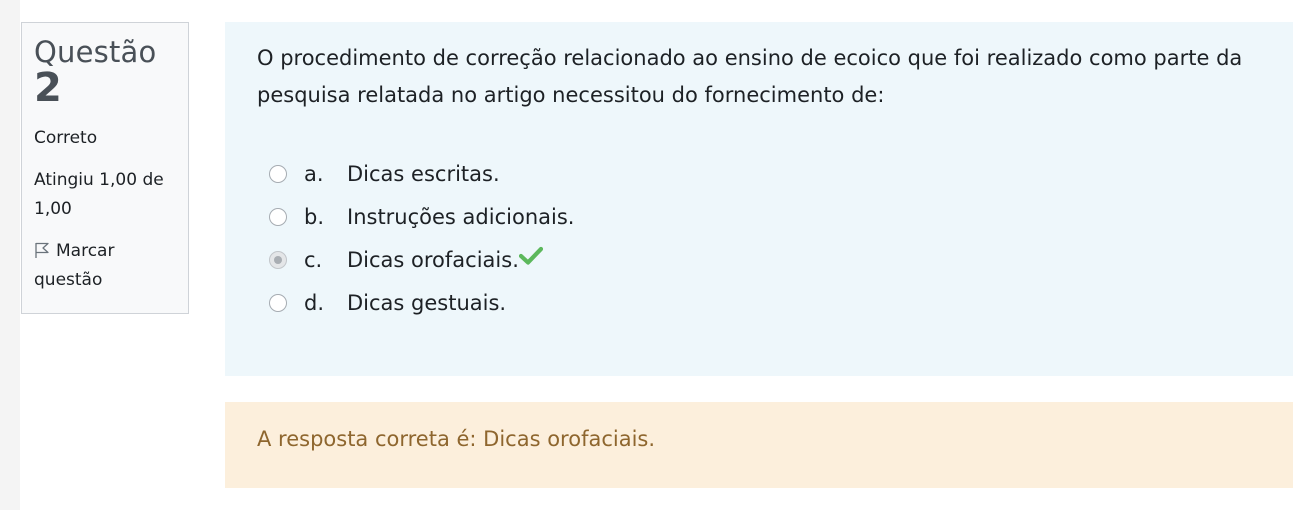  Describe the element at coordinates (433, 259) in the screenshot. I see `answer-text: Dicas orofaciais.` at that location.